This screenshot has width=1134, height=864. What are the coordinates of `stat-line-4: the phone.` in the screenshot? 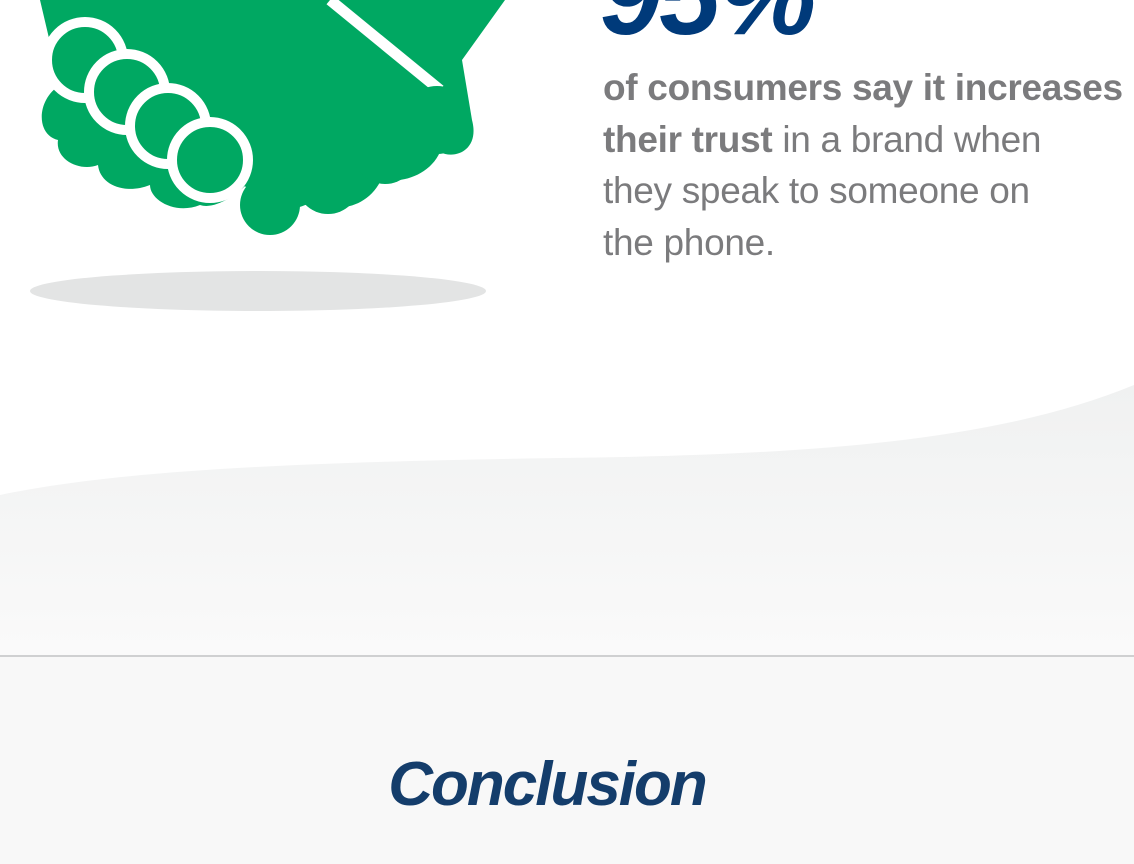 It's located at (689, 242).